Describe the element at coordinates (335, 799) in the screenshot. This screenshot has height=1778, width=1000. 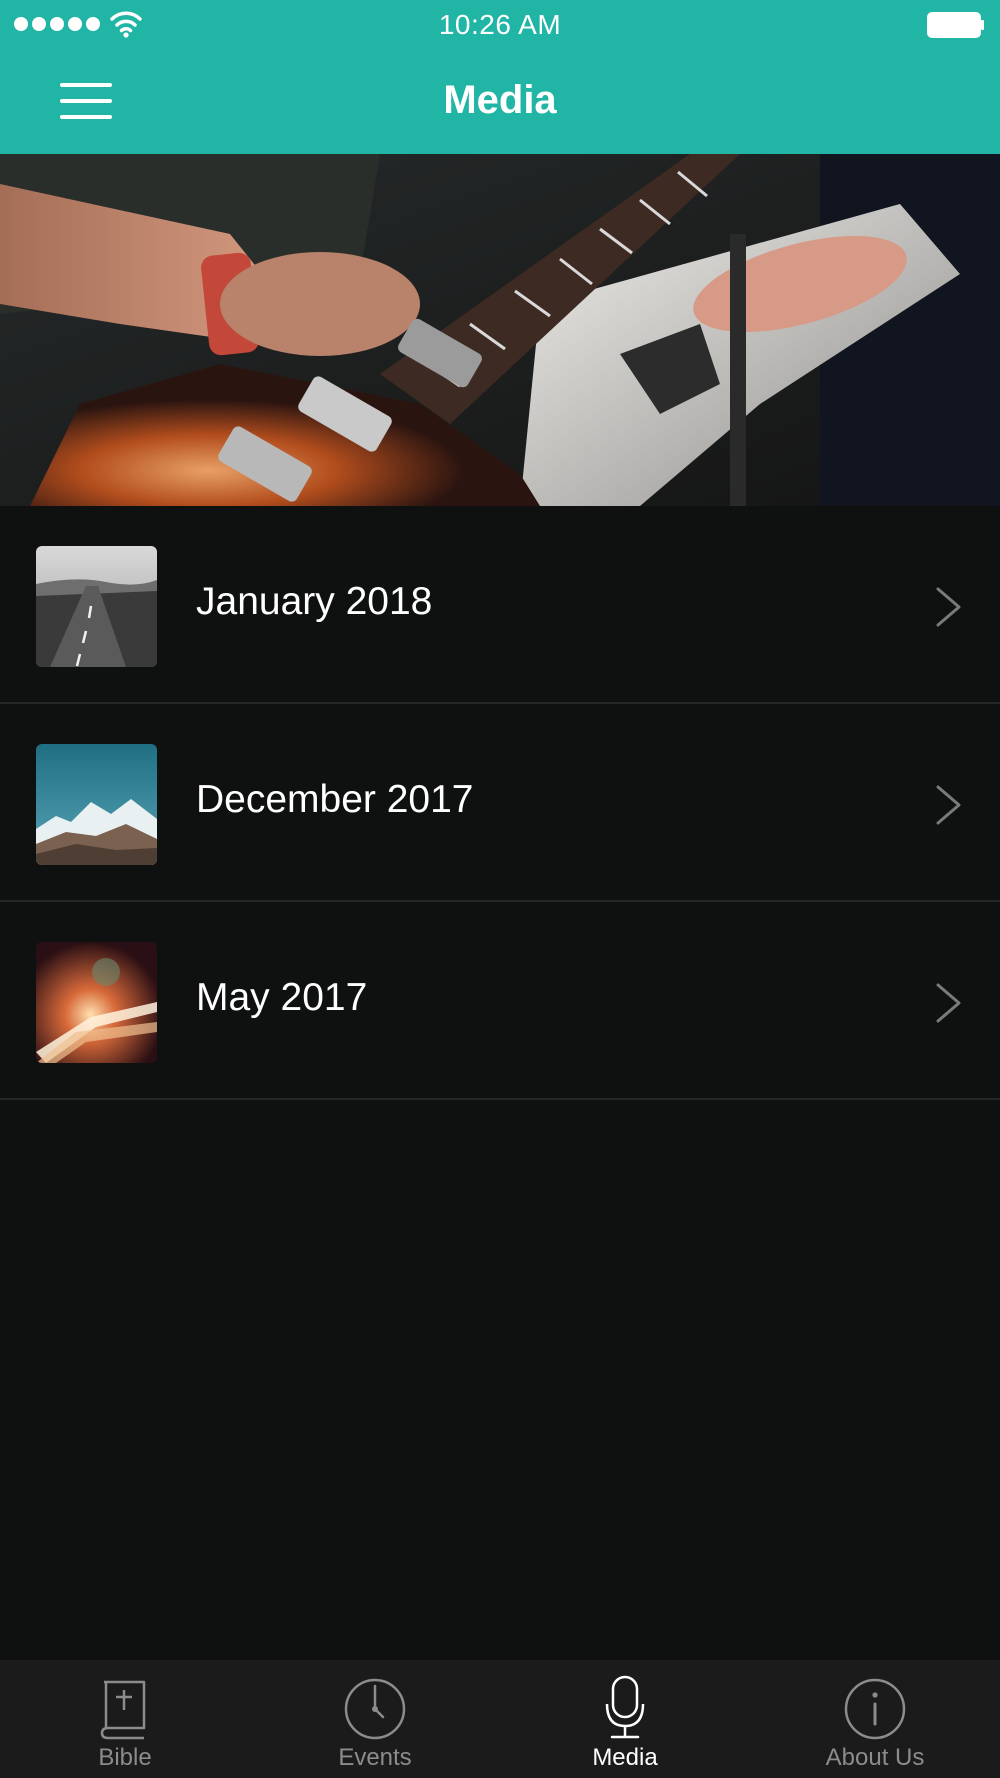
I see `list-item-label: December 2017` at that location.